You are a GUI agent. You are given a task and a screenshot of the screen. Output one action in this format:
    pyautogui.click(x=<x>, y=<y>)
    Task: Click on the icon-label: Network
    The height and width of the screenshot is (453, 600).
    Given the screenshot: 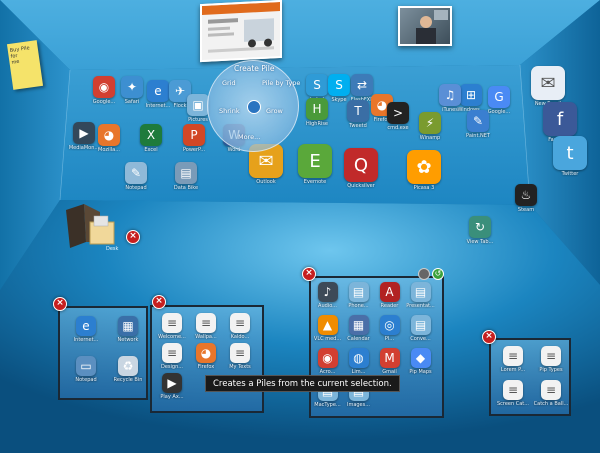 What is the action you would take?
    pyautogui.click(x=128, y=340)
    